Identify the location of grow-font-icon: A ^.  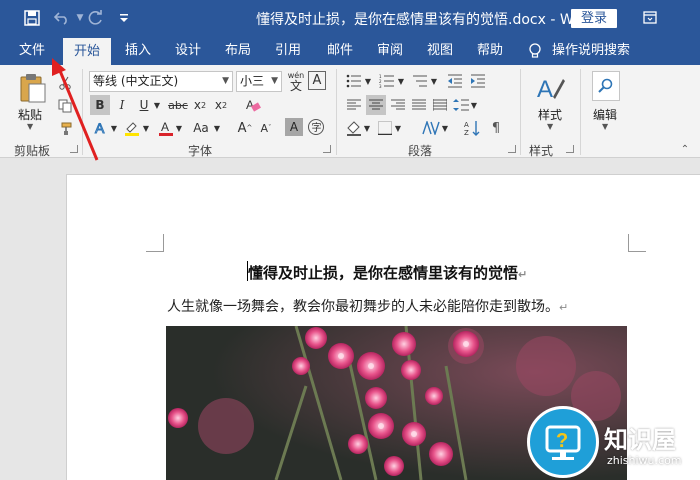
(245, 128).